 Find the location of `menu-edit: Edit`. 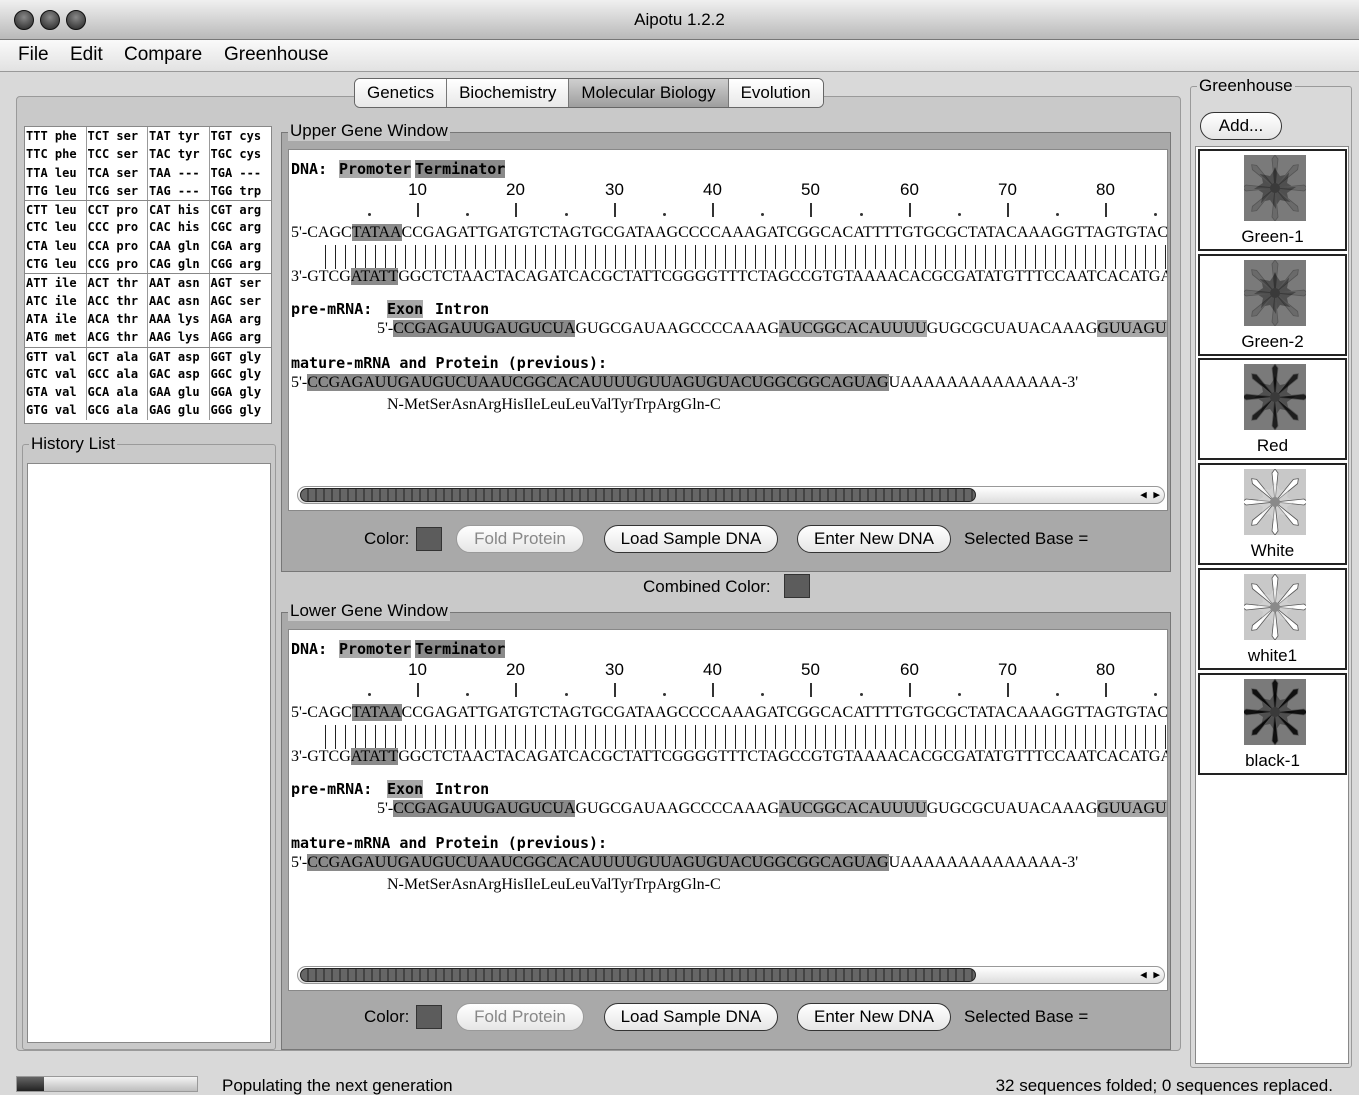

menu-edit: Edit is located at coordinates (86, 55).